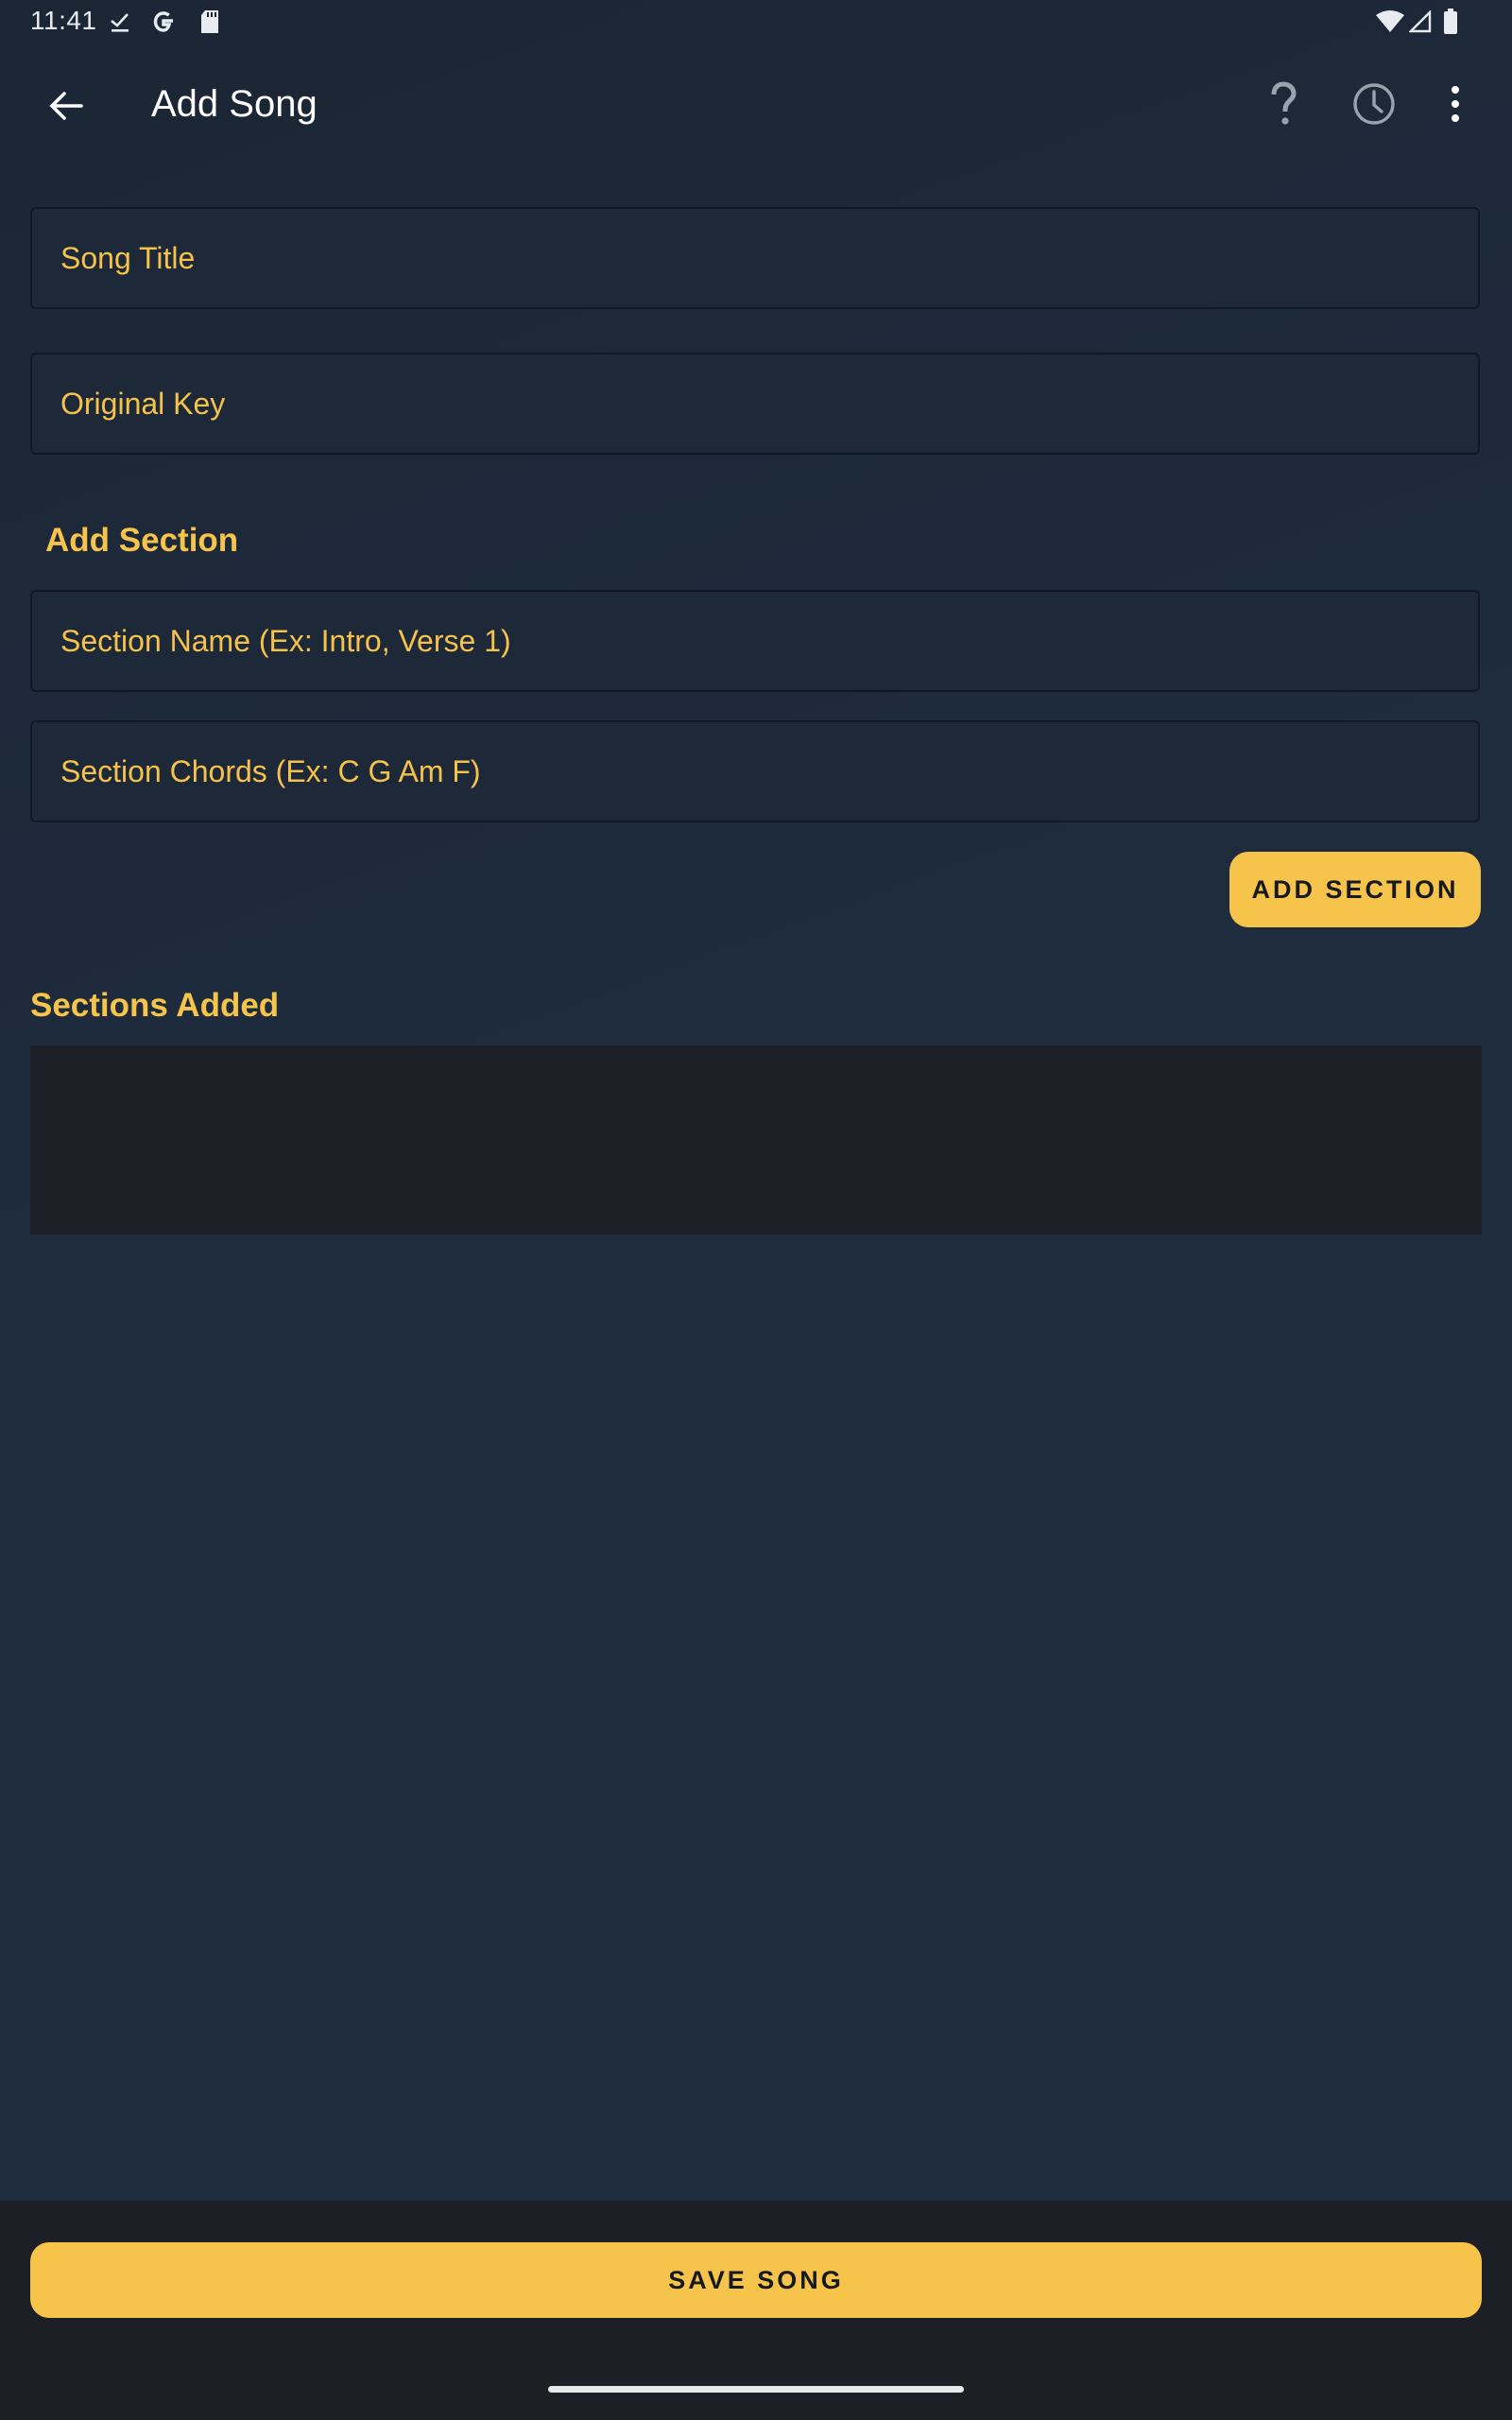  I want to click on song-title-field, so click(755, 258).